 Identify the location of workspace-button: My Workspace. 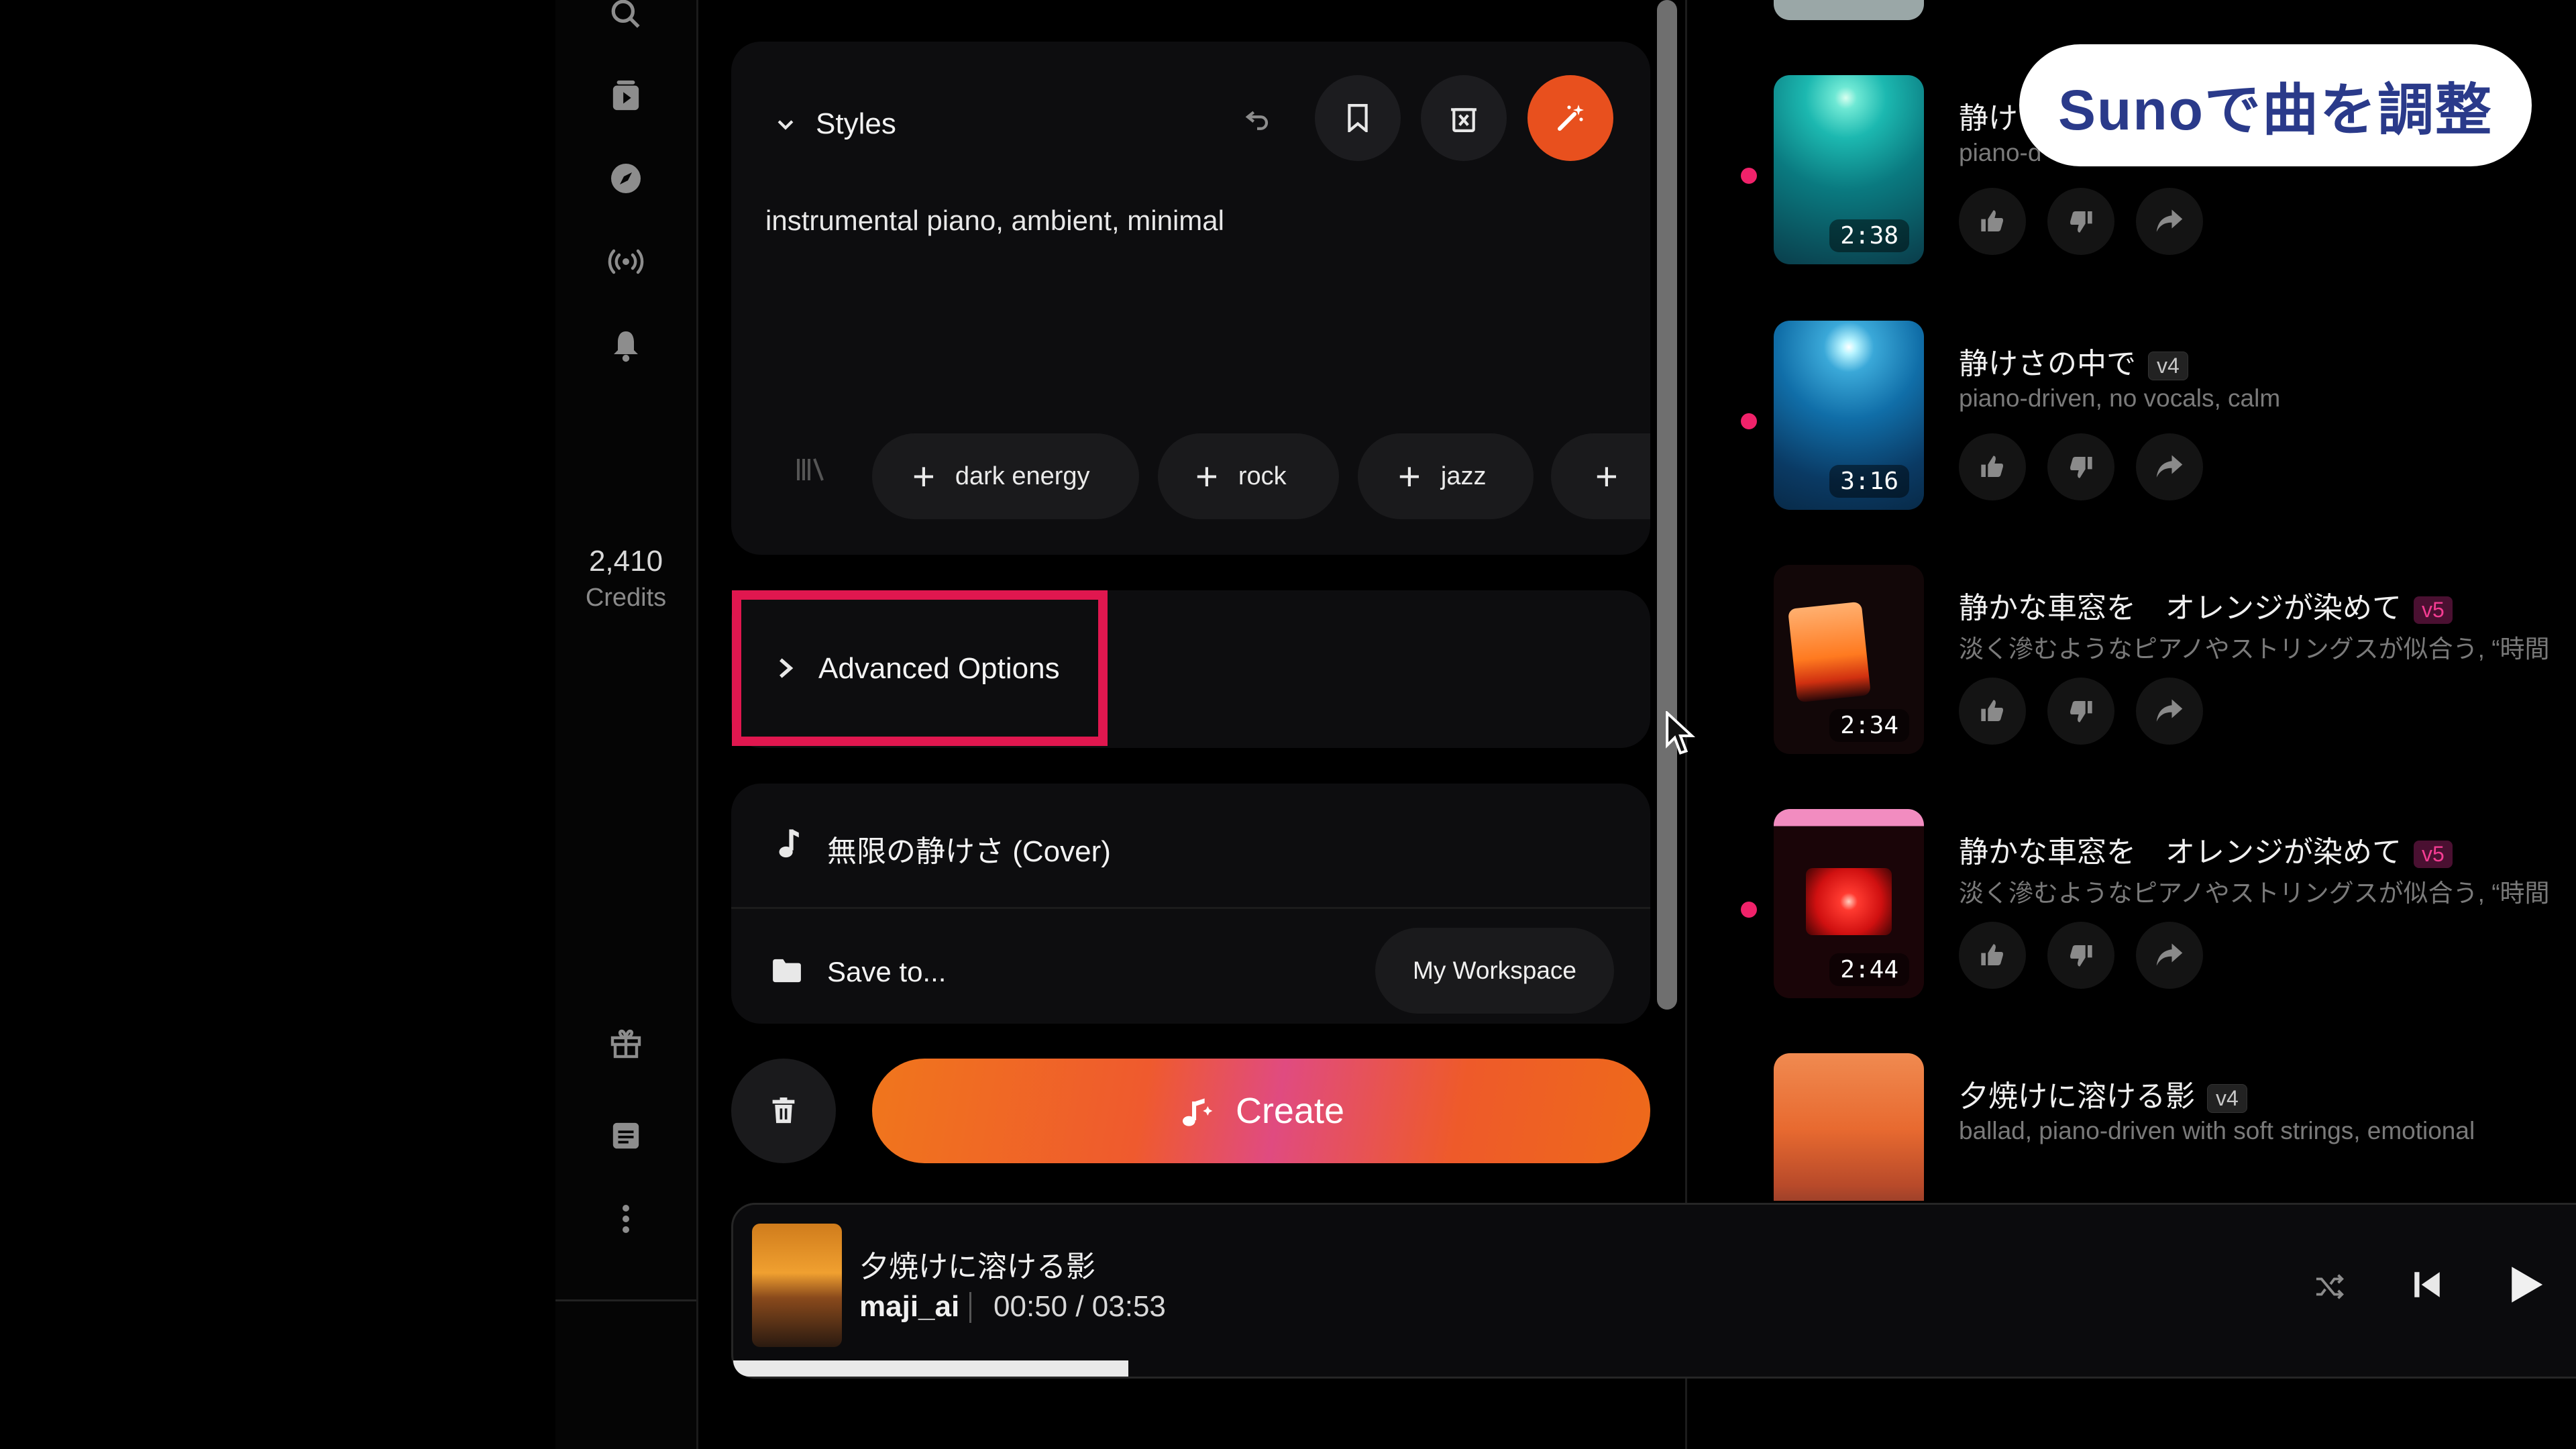
(1494, 971).